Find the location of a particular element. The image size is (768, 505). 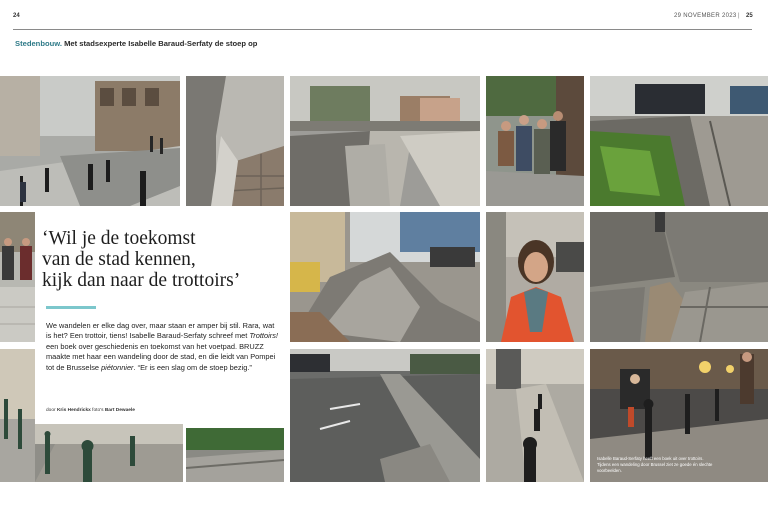

photo-pedestrians-edge is located at coordinates (17, 277).